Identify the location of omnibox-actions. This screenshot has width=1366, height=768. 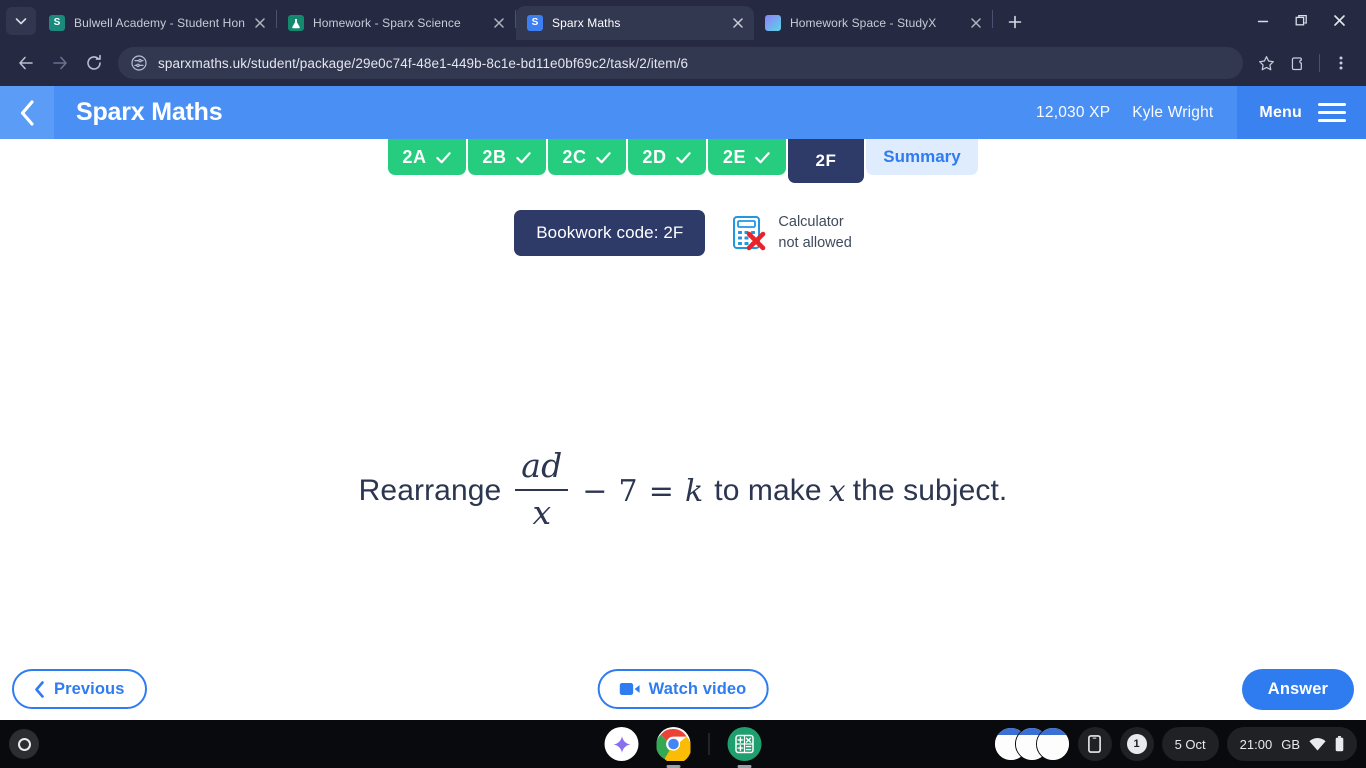
(1303, 63).